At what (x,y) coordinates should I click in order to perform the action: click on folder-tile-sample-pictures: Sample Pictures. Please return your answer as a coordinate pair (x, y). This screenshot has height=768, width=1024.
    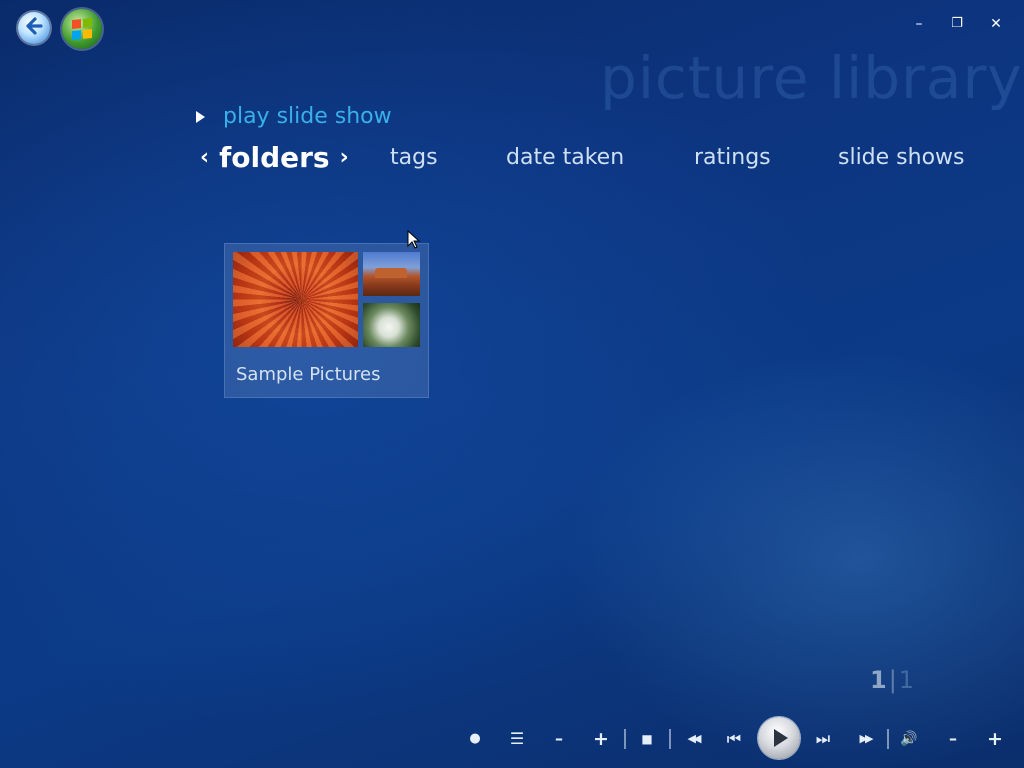
    Looking at the image, I should click on (326, 320).